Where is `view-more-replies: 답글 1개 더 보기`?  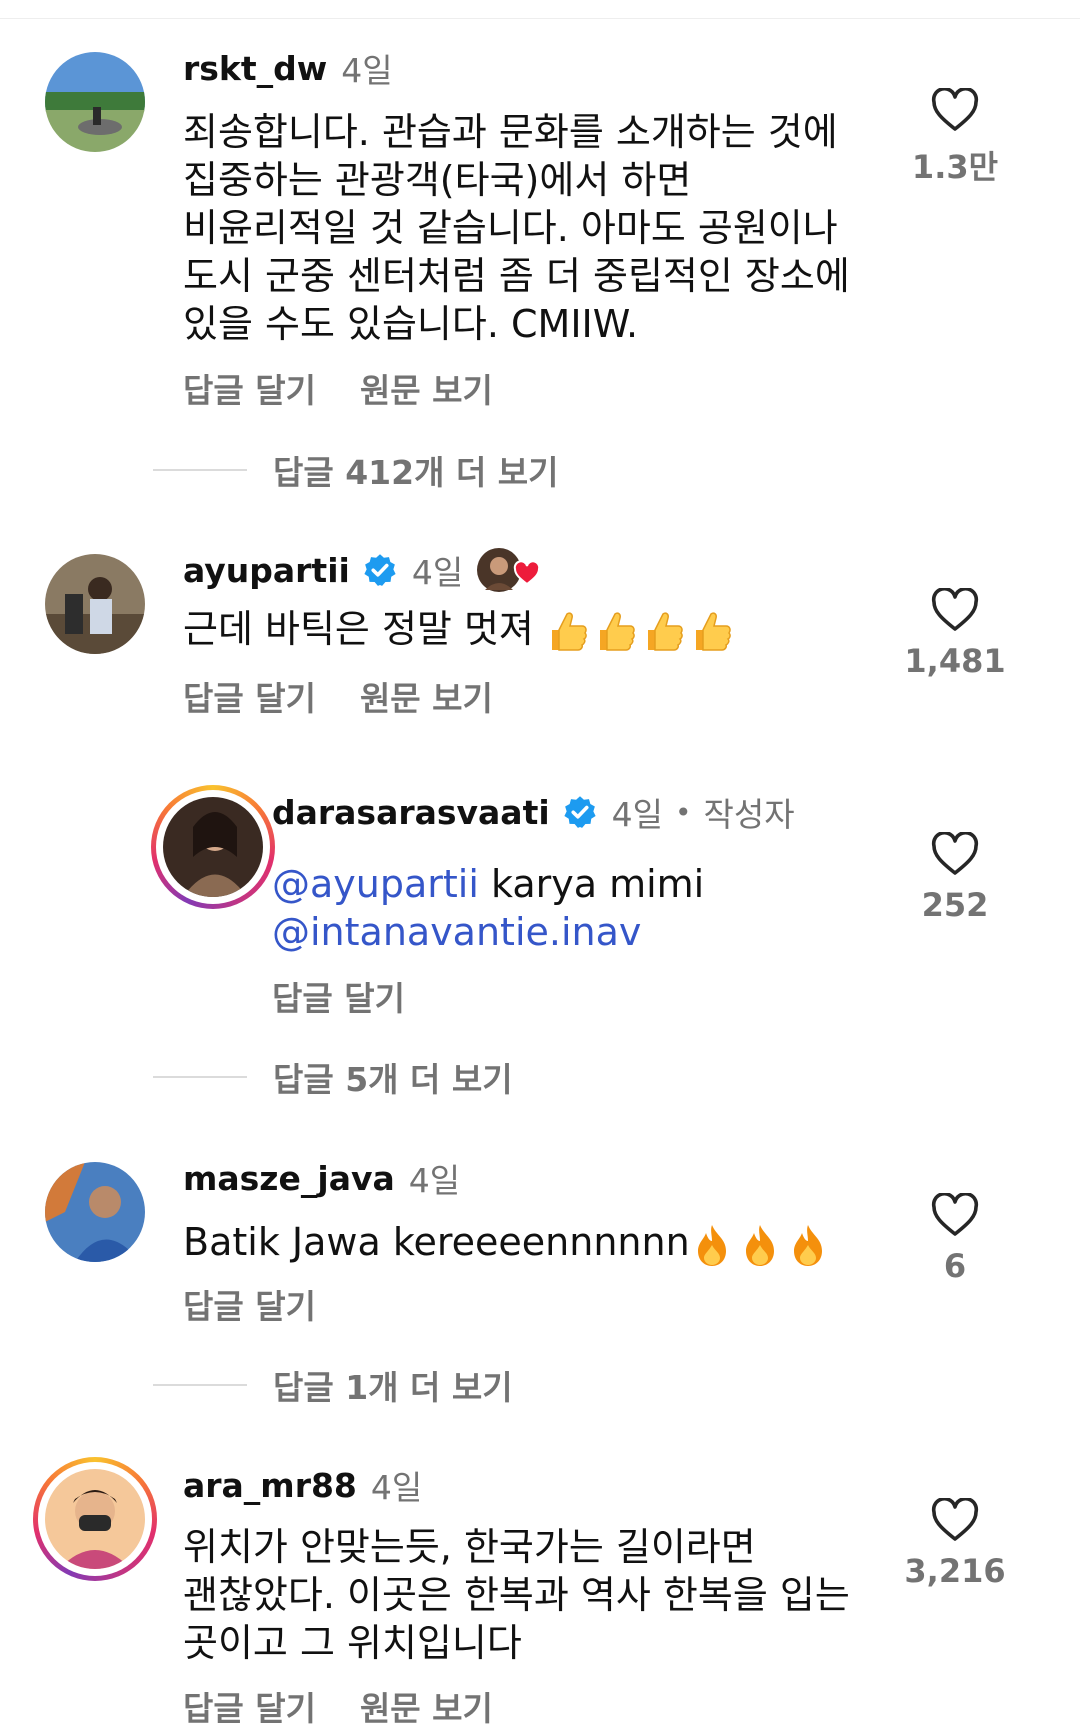
view-more-replies: 답글 1개 더 보기 is located at coordinates (333, 1385).